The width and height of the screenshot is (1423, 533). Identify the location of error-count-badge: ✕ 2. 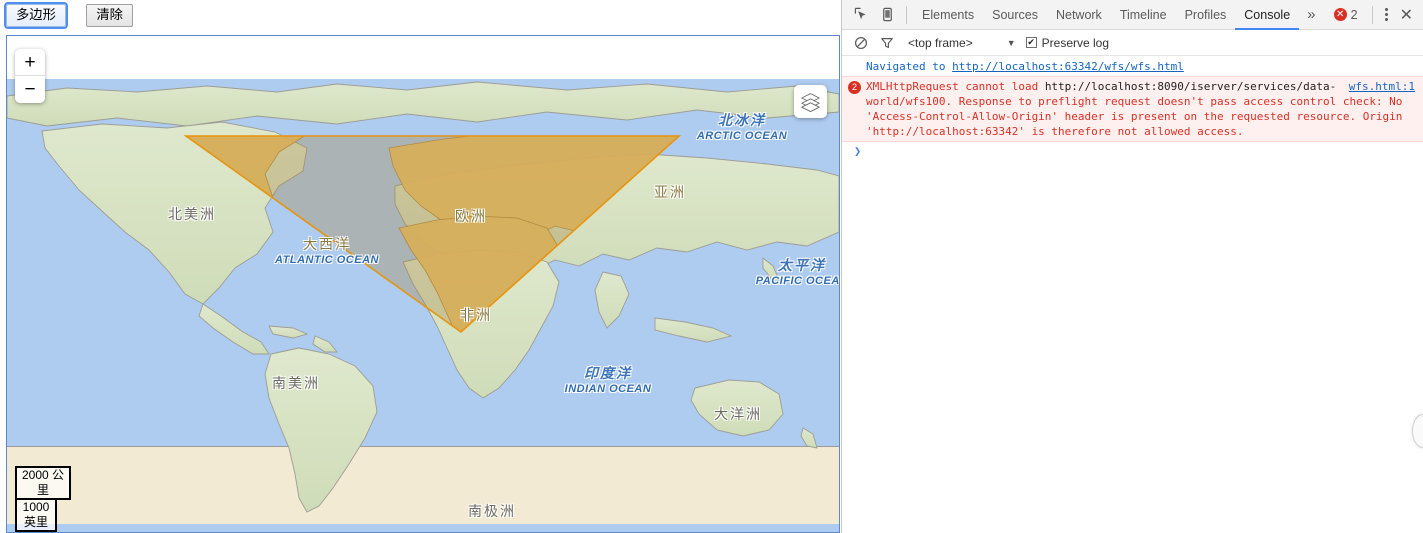
(1345, 14).